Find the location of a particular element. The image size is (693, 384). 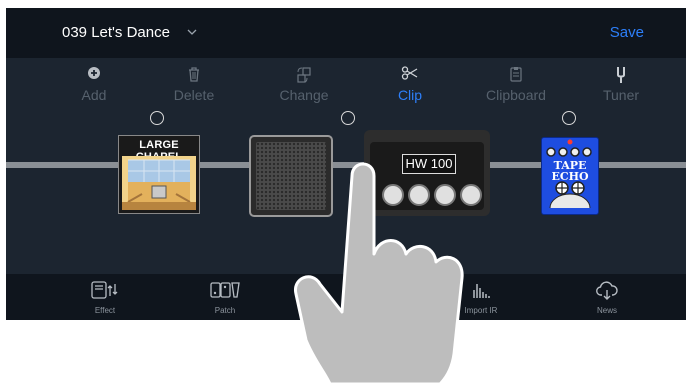

delete-button: Delete is located at coordinates (194, 84).